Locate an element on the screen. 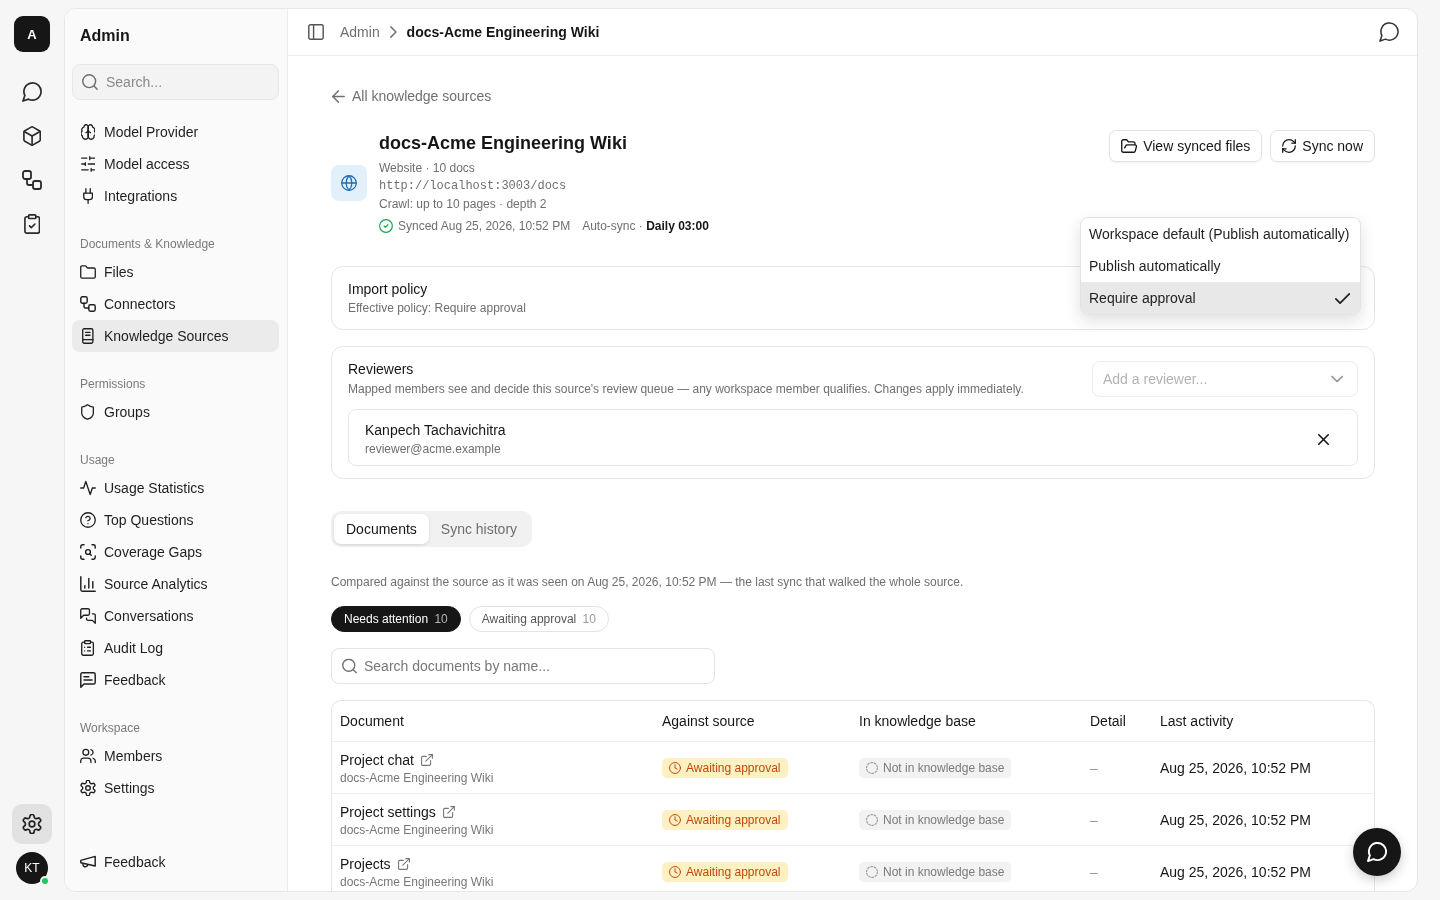  clipboard-check-icon is located at coordinates (32, 224).